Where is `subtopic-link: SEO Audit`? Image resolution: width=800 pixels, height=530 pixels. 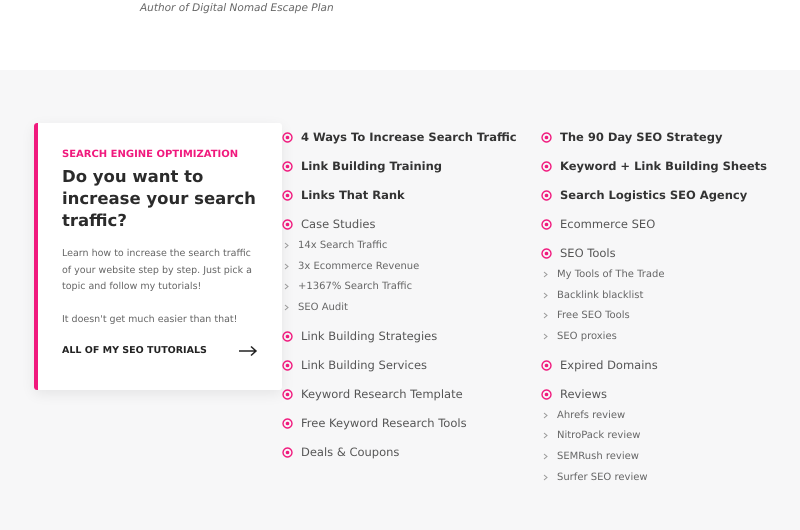
subtopic-link: SEO Audit is located at coordinates (323, 307).